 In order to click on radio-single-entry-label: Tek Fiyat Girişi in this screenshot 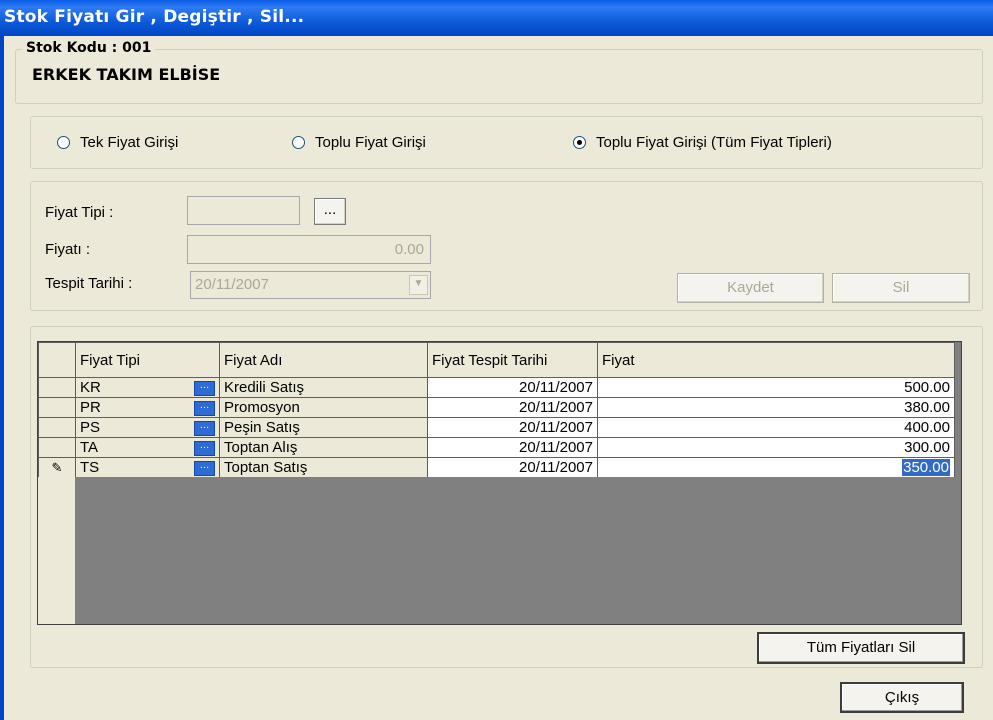, I will do `click(129, 142)`.